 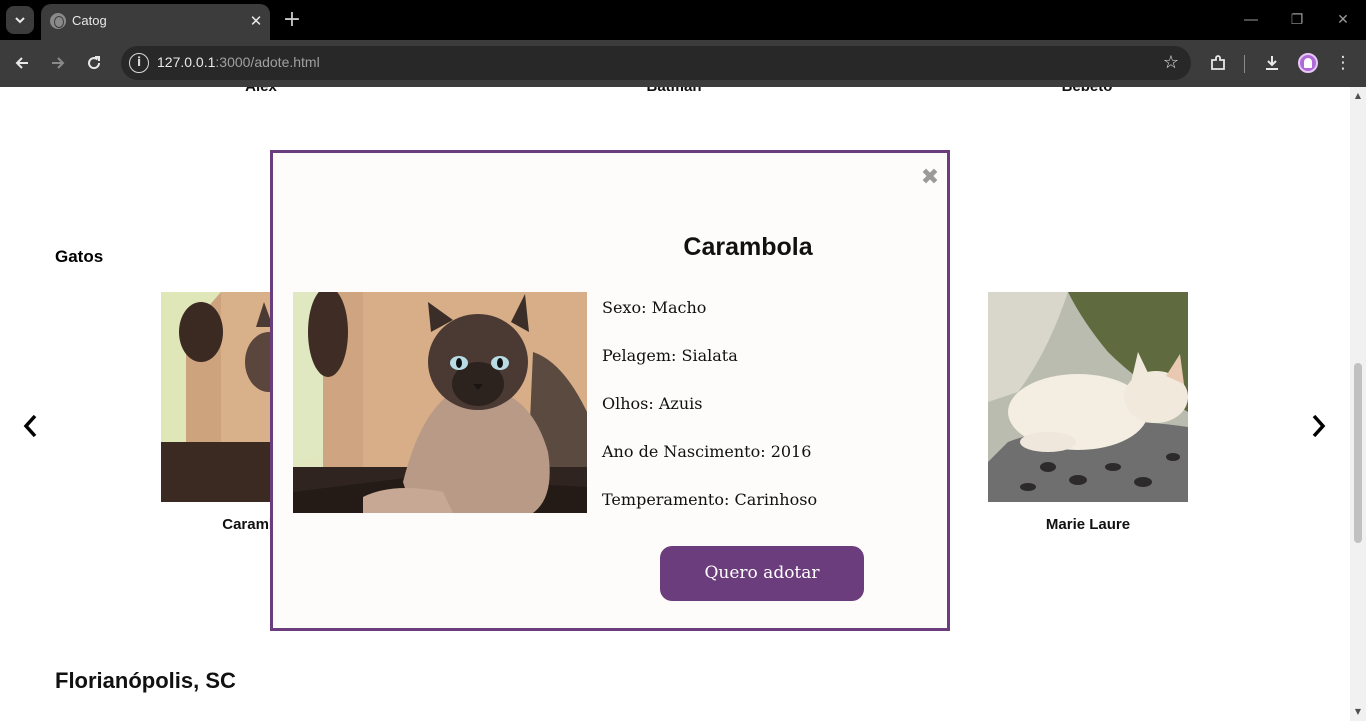 I want to click on browser-tab-bar: Catog ✕ + ― ❐ ✕, so click(x=683, y=20).